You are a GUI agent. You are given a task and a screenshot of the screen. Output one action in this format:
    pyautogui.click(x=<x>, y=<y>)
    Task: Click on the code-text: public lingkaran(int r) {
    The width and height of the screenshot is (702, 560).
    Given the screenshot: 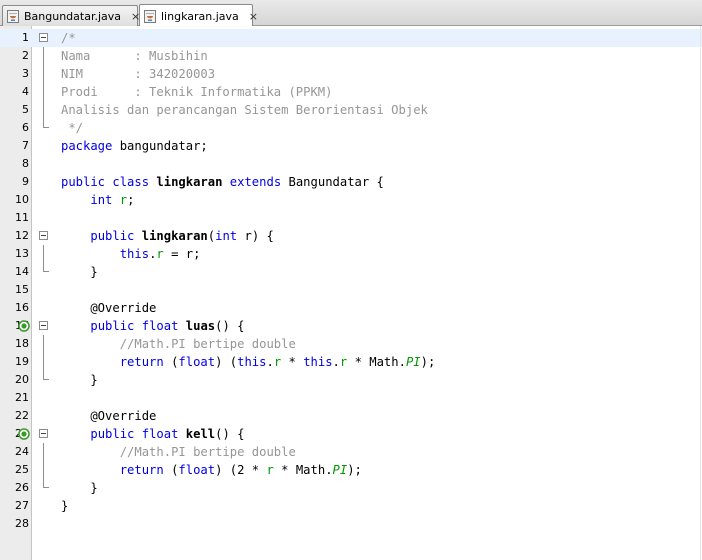 What is the action you would take?
    pyautogui.click(x=167, y=236)
    